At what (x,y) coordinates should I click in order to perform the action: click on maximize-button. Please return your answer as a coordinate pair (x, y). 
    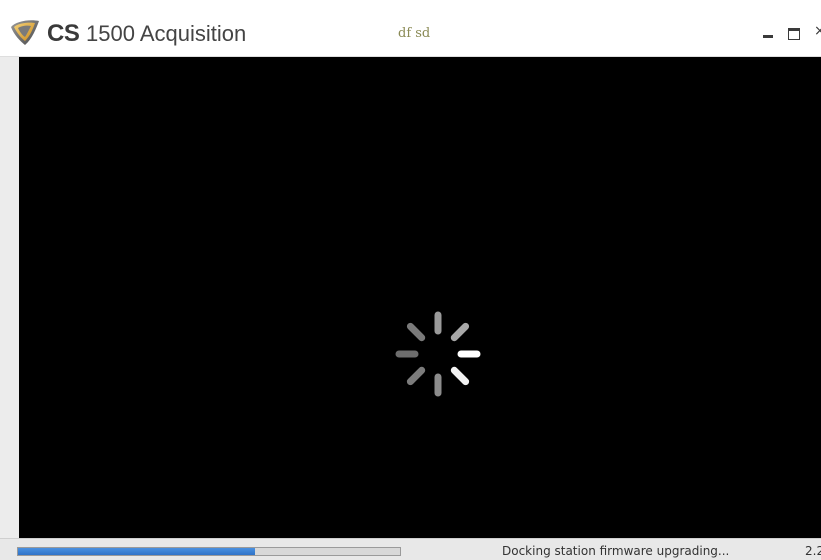
    Looking at the image, I should click on (795, 33).